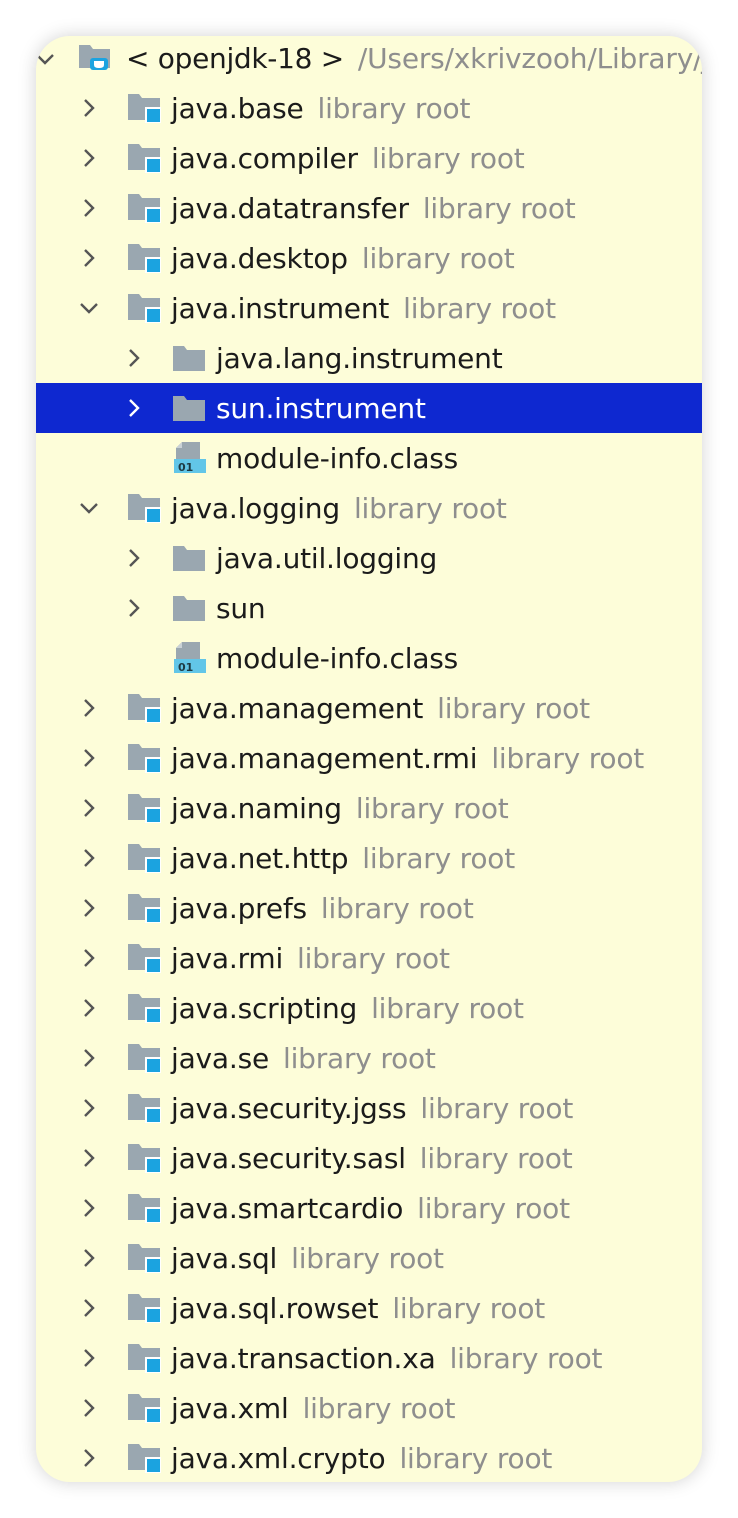 The image size is (738, 1518). What do you see at coordinates (369, 308) in the screenshot?
I see `tree-row: java.instrument library root` at bounding box center [369, 308].